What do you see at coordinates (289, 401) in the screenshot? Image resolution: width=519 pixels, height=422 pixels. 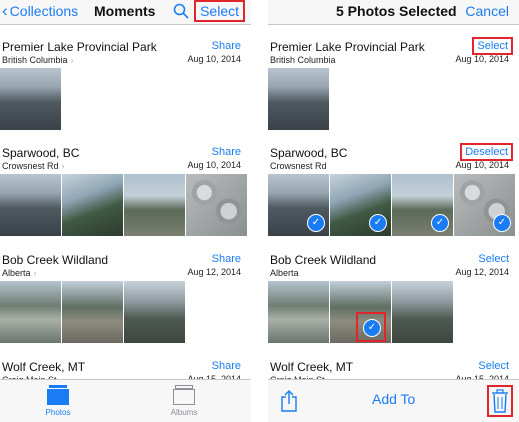 I see `share-icon` at bounding box center [289, 401].